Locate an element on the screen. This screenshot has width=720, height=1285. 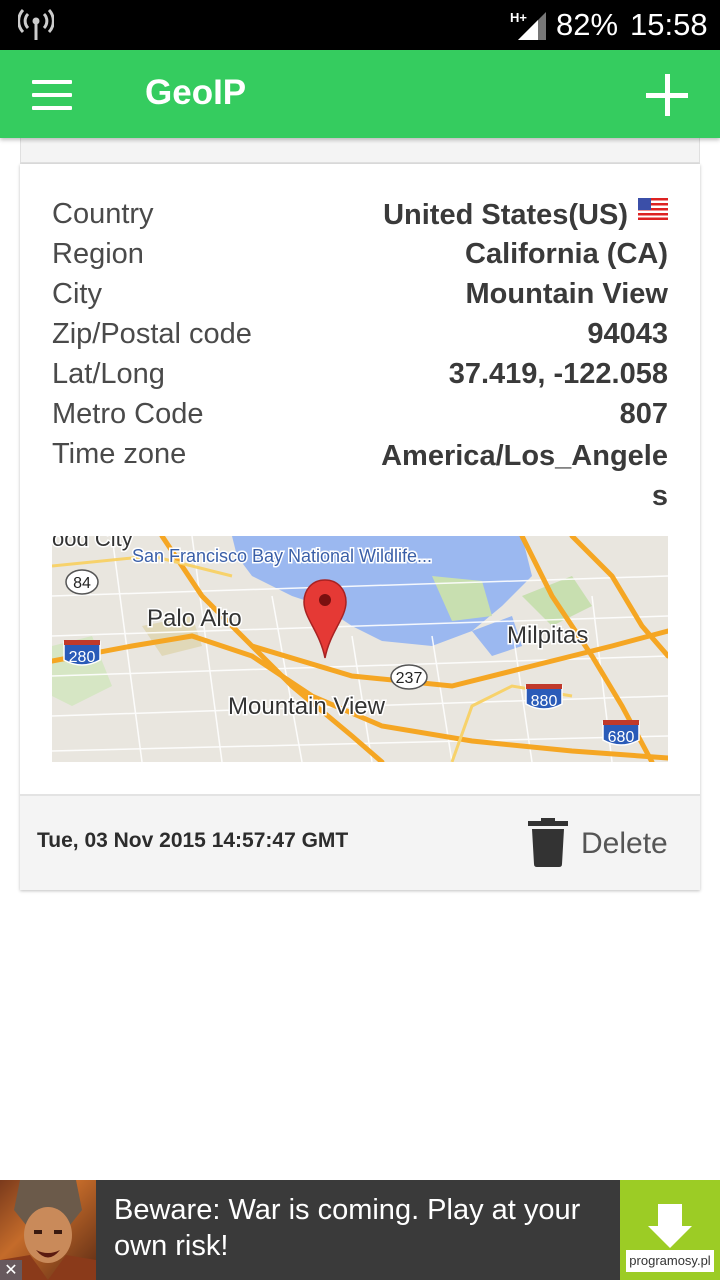
card-footer: Tue, 03 Nov 2015 14:57:47 GMT Delete is located at coordinates (360, 842).